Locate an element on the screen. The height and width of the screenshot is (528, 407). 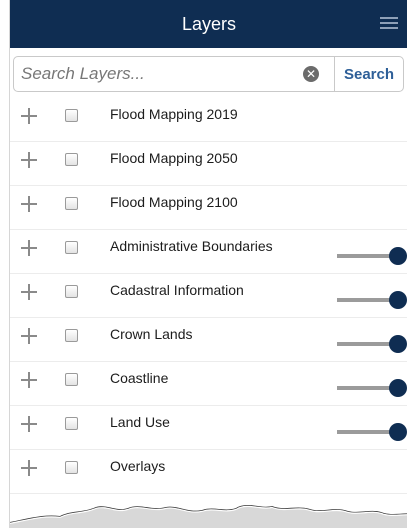
hamburger-menu-icon is located at coordinates (389, 24).